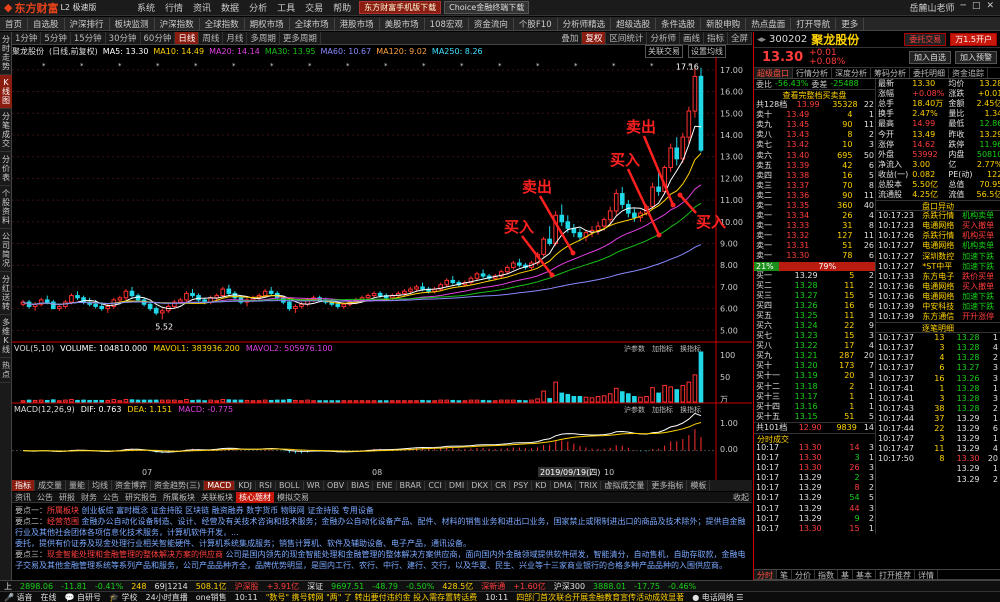 Image resolution: width=1000 pixels, height=602 pixels. Describe the element at coordinates (357, 23) in the screenshot. I see `nav-item: 港股市场` at that location.